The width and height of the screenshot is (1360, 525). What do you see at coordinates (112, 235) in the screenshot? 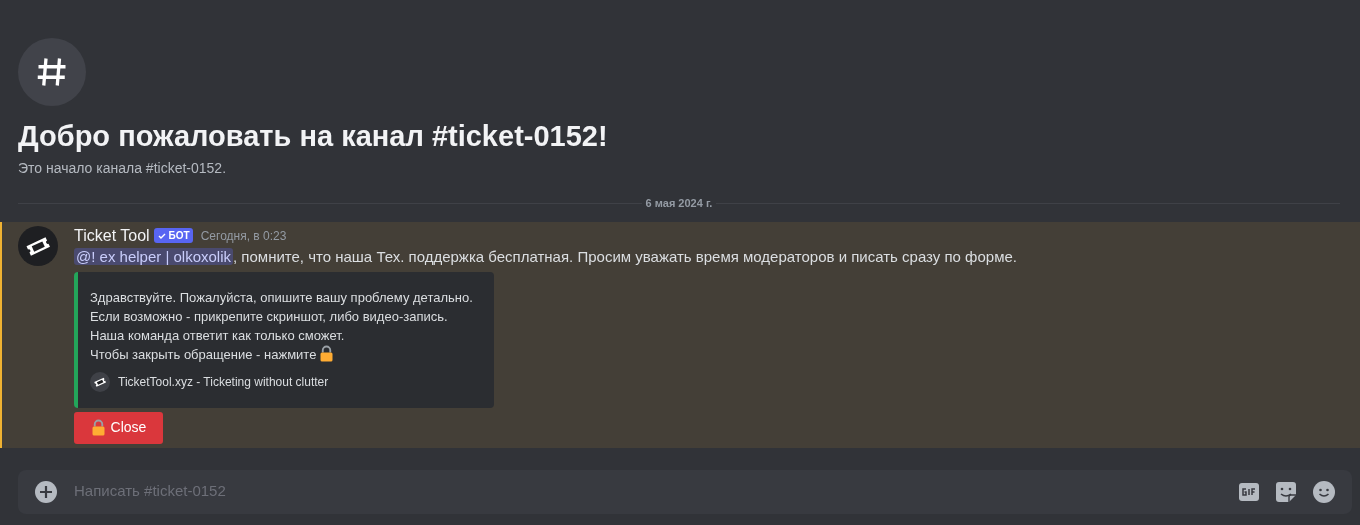
I see `author-name: Ticket Tool` at bounding box center [112, 235].